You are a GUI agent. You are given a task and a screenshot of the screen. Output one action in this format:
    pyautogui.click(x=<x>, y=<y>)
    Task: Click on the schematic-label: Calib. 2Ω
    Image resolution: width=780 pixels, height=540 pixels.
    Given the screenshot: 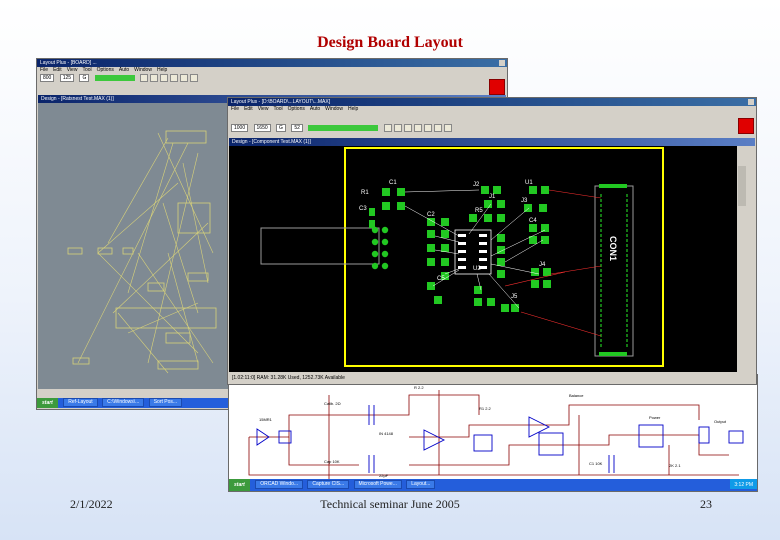 What is the action you would take?
    pyautogui.click(x=332, y=403)
    